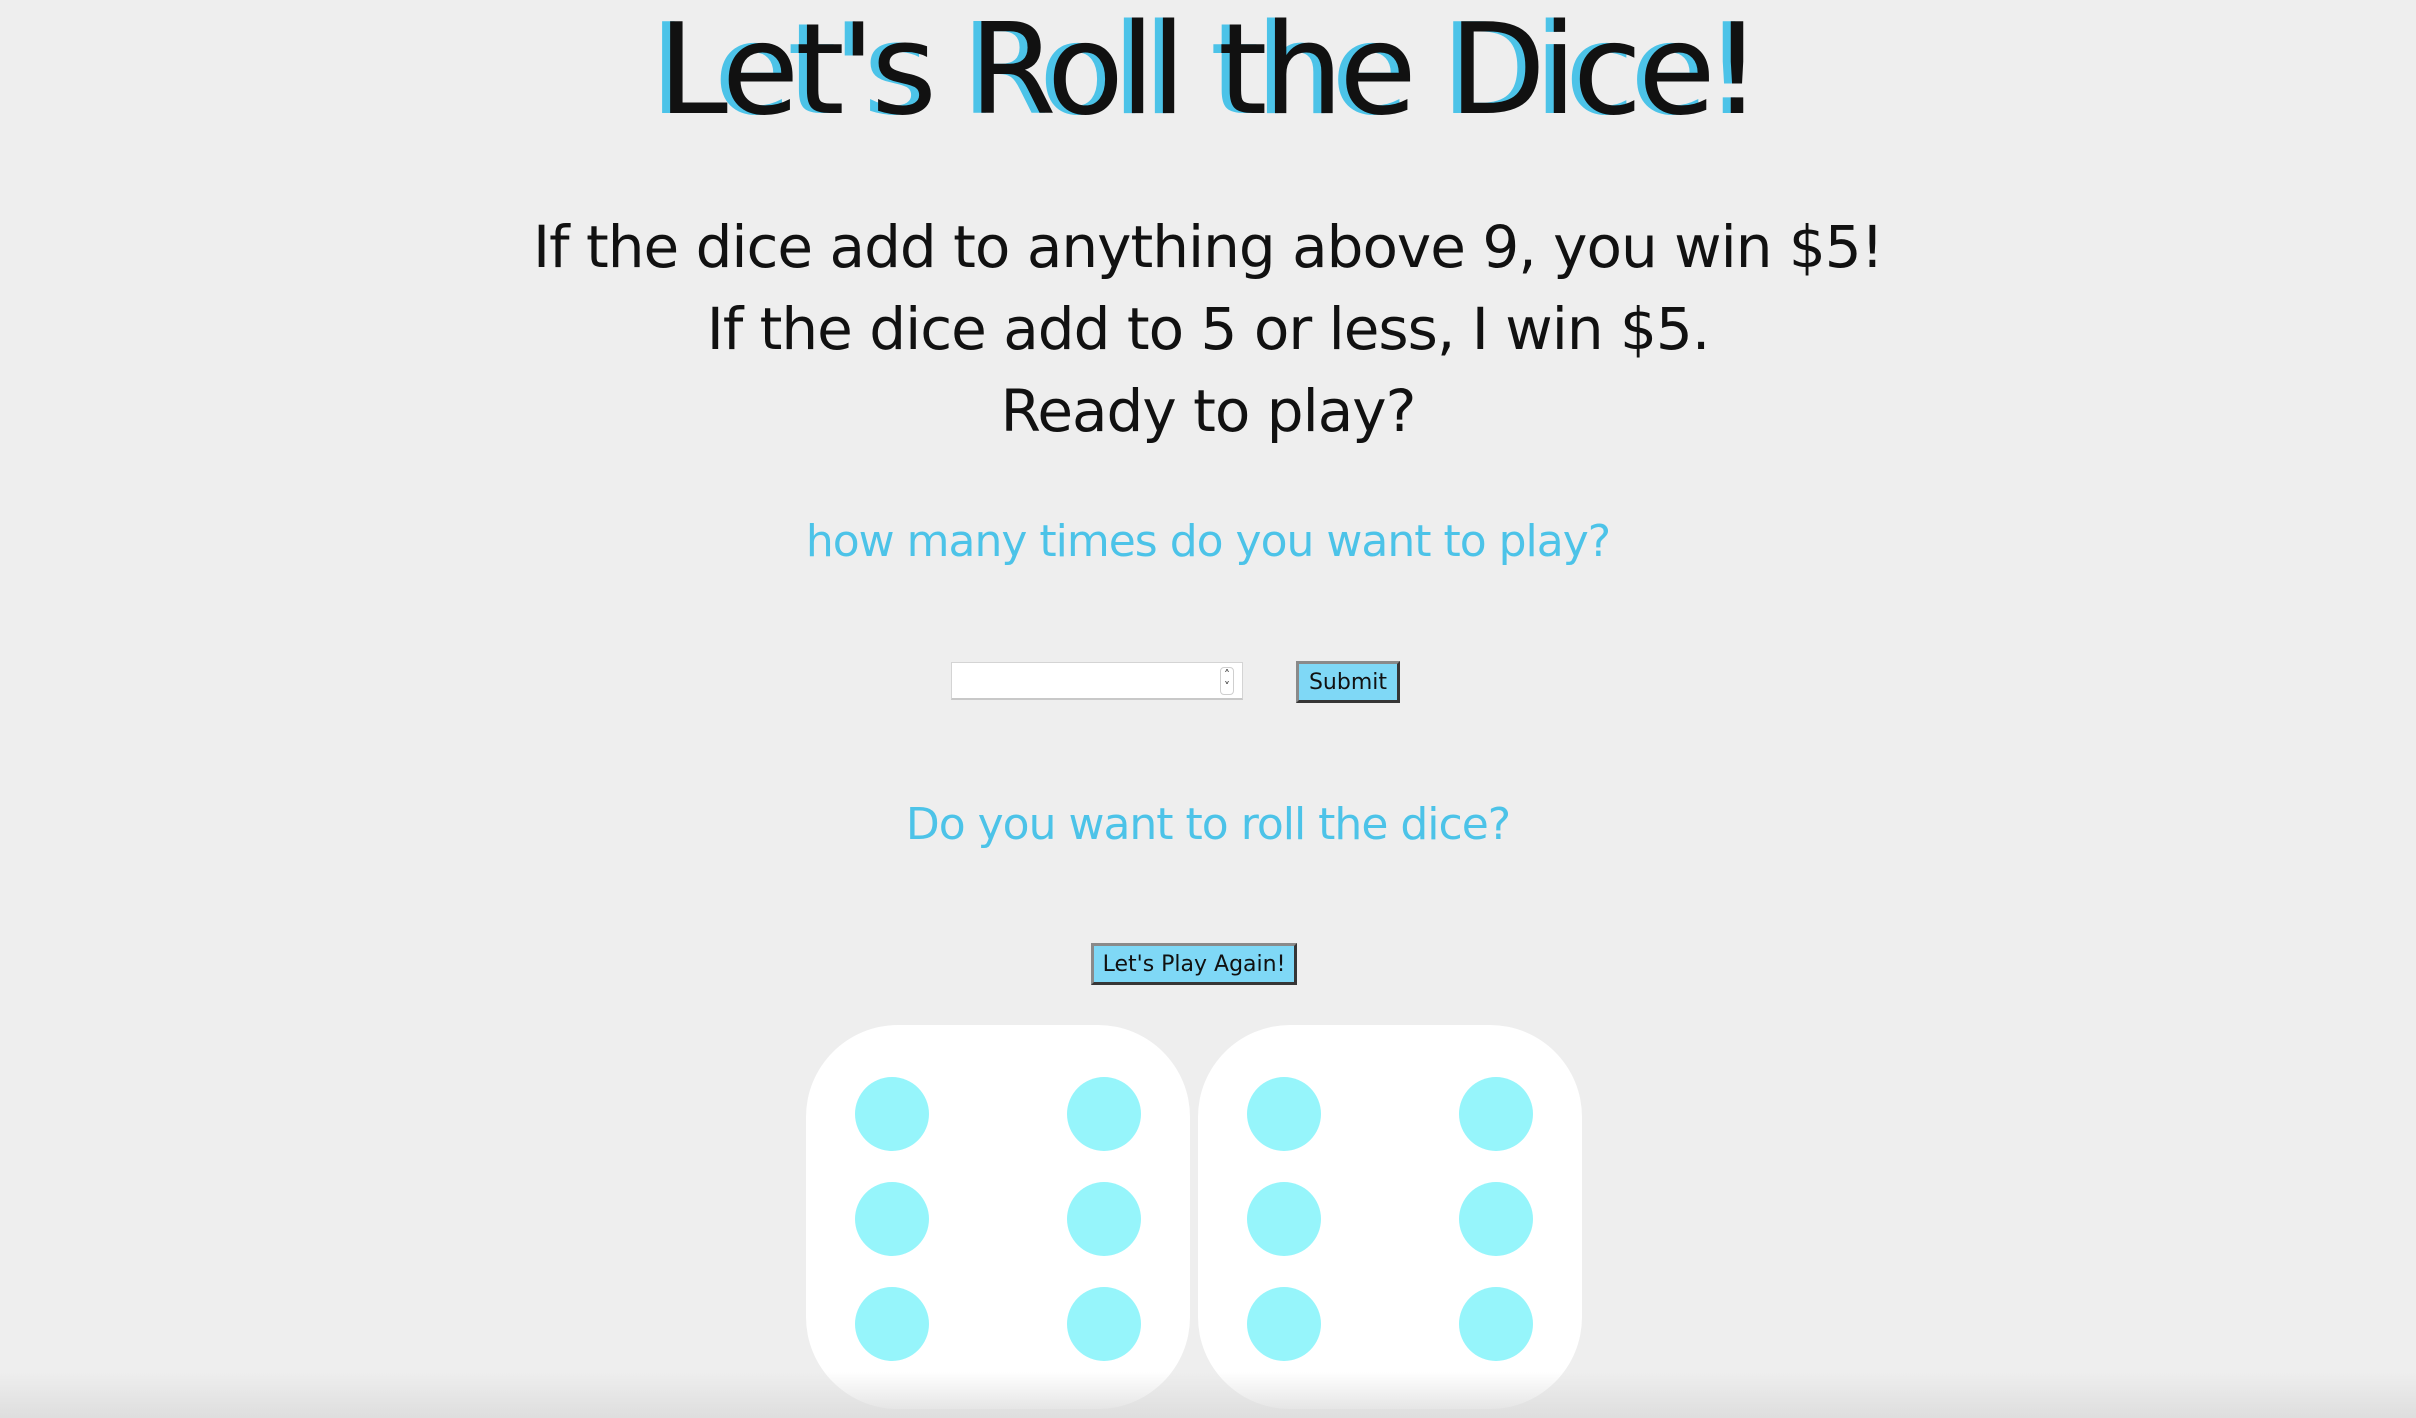 Image resolution: width=2416 pixels, height=1418 pixels. Describe the element at coordinates (1208, 824) in the screenshot. I see `roll-prompt: Do you want to roll the dice?` at that location.